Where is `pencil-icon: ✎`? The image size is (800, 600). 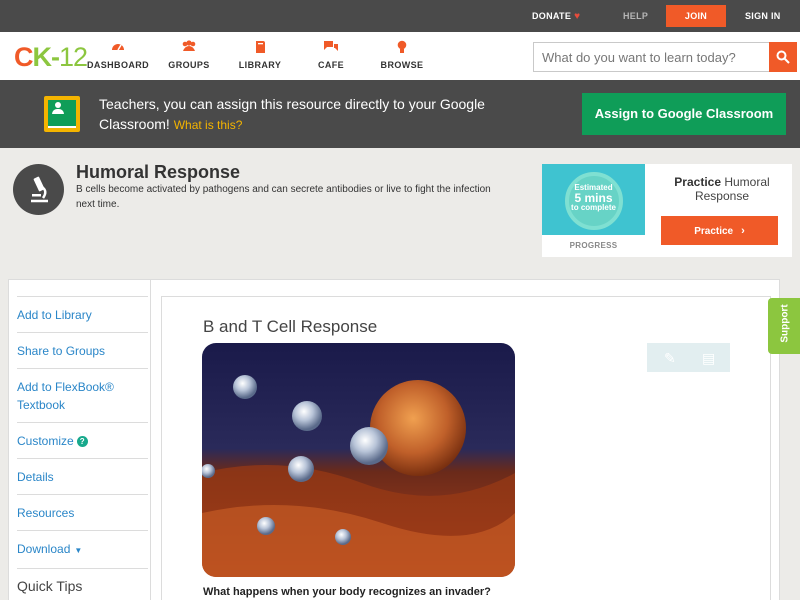
pencil-icon: ✎ is located at coordinates (670, 358).